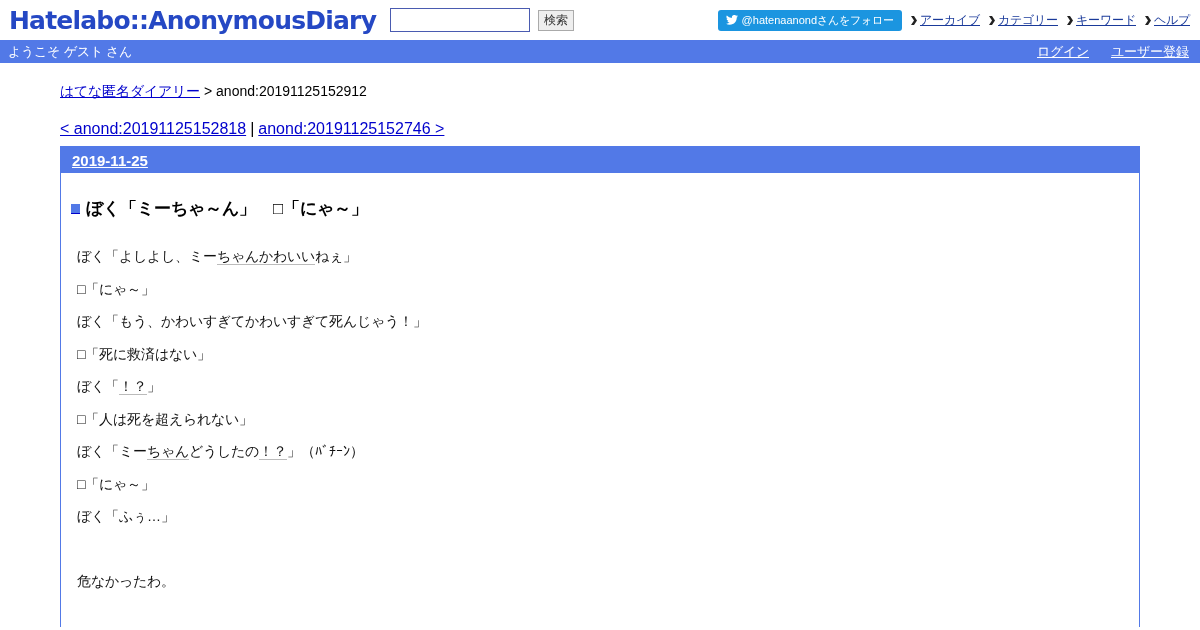 This screenshot has height=630, width=1200. What do you see at coordinates (266, 256) in the screenshot?
I see `keyword-link: ちゃんかわいい` at bounding box center [266, 256].